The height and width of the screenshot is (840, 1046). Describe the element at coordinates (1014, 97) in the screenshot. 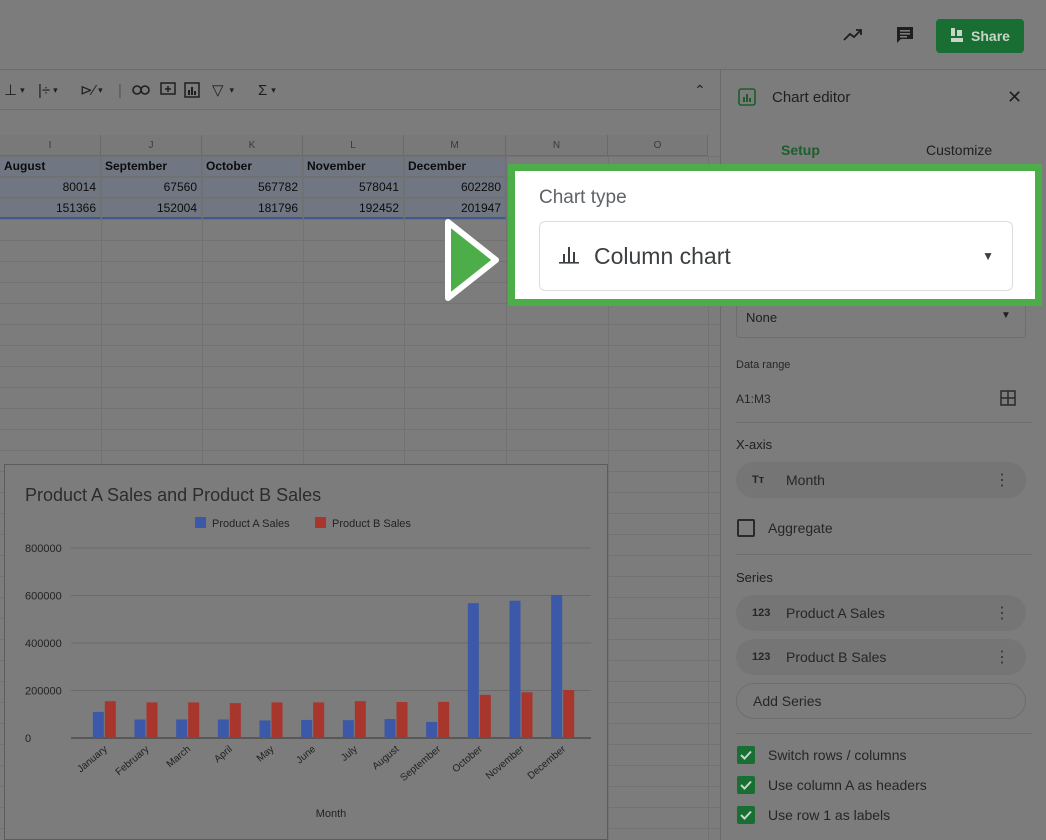

I see `close-icon: ✕` at that location.